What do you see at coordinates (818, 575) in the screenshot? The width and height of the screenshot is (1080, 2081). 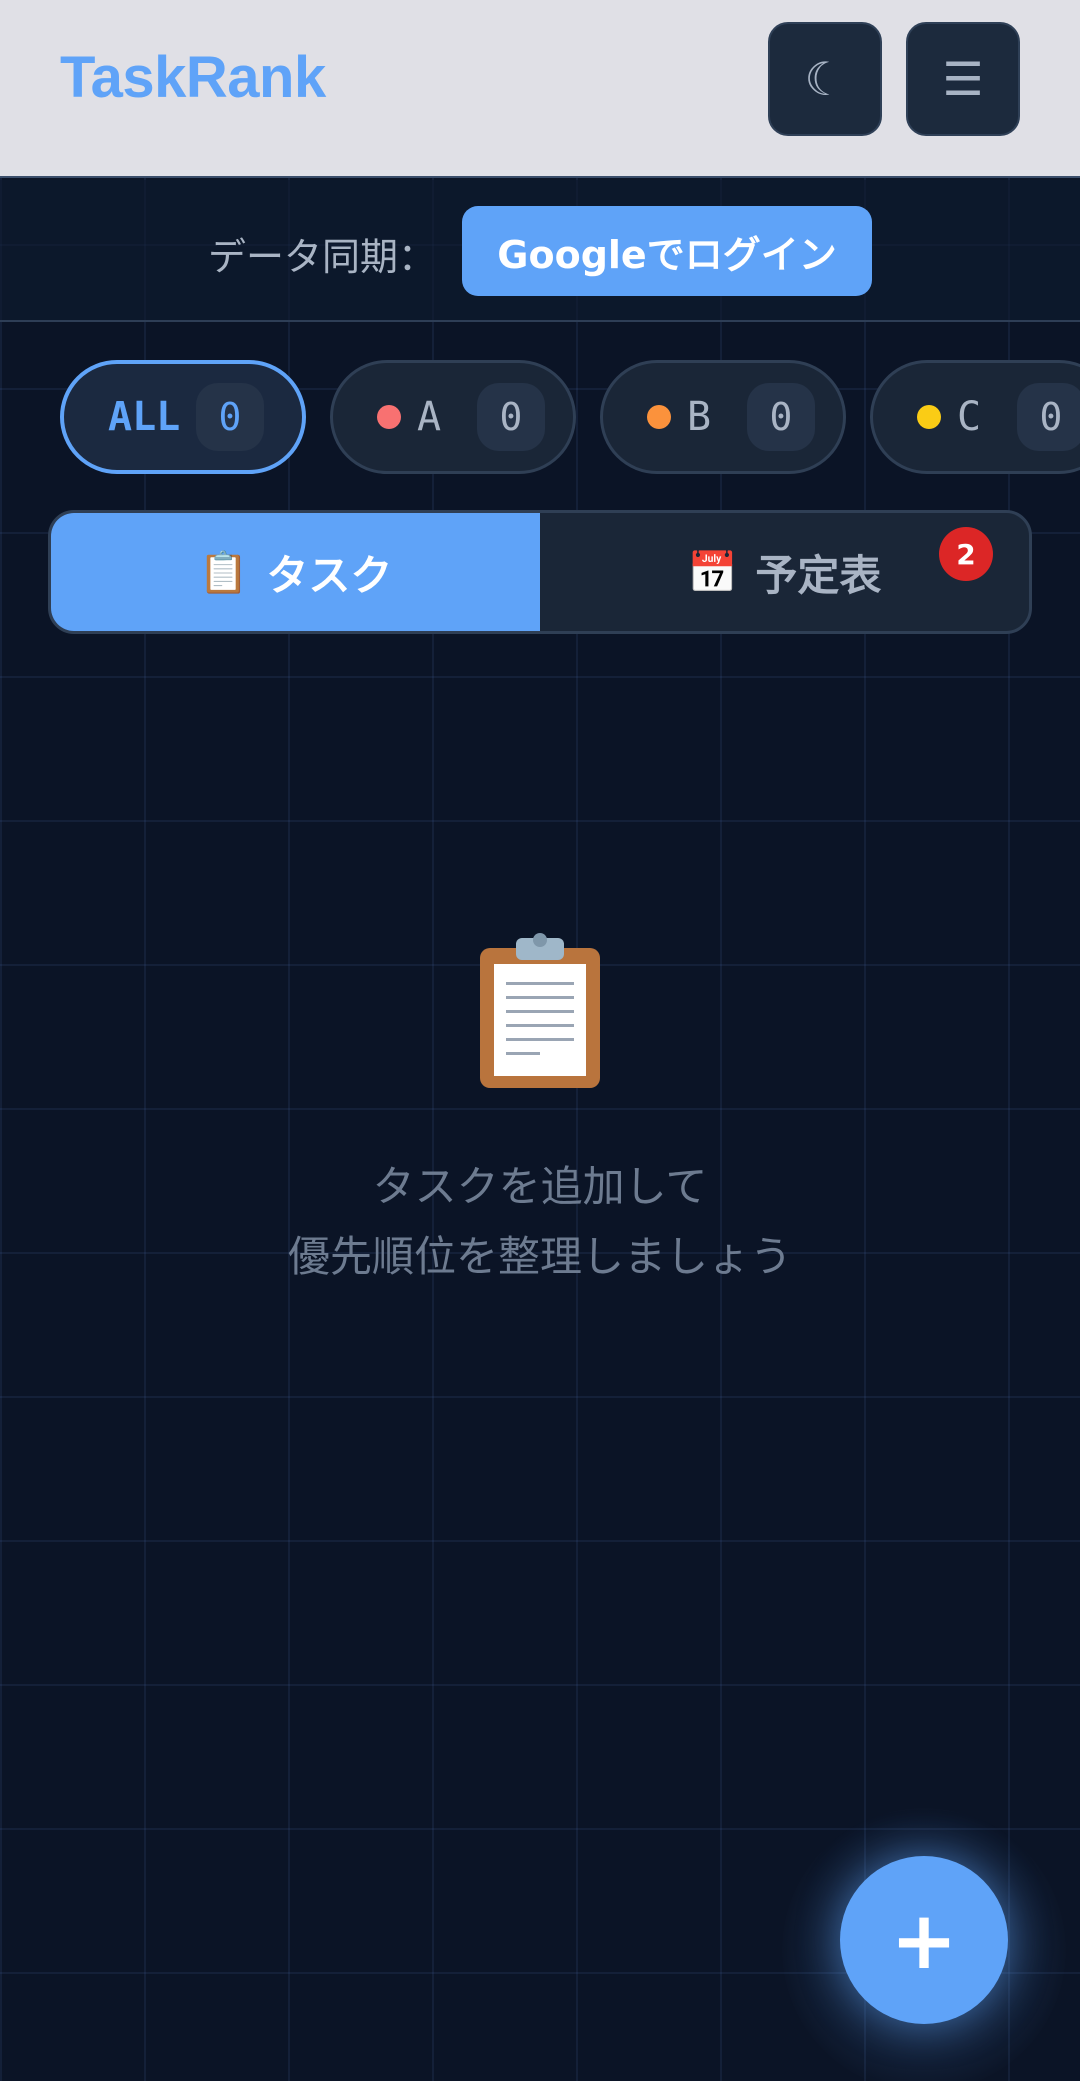 I see `tab-label: 予定表` at bounding box center [818, 575].